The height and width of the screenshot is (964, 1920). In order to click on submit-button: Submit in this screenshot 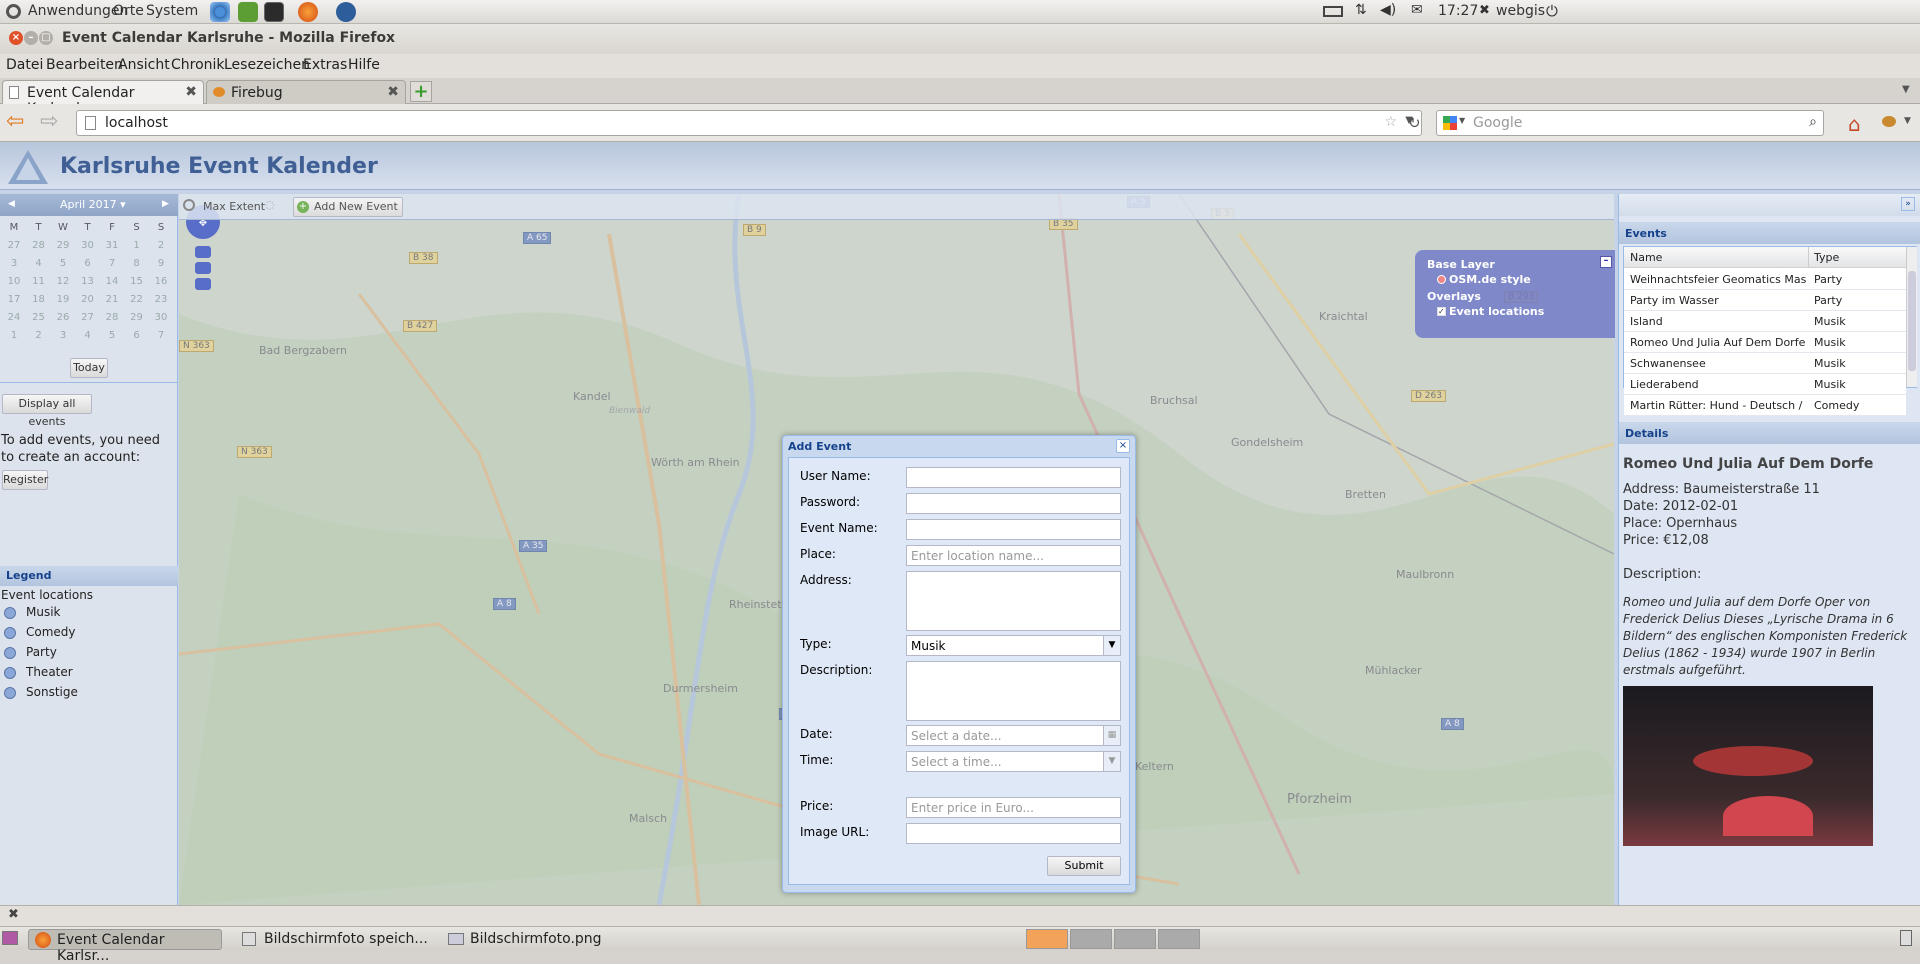, I will do `click(1084, 866)`.